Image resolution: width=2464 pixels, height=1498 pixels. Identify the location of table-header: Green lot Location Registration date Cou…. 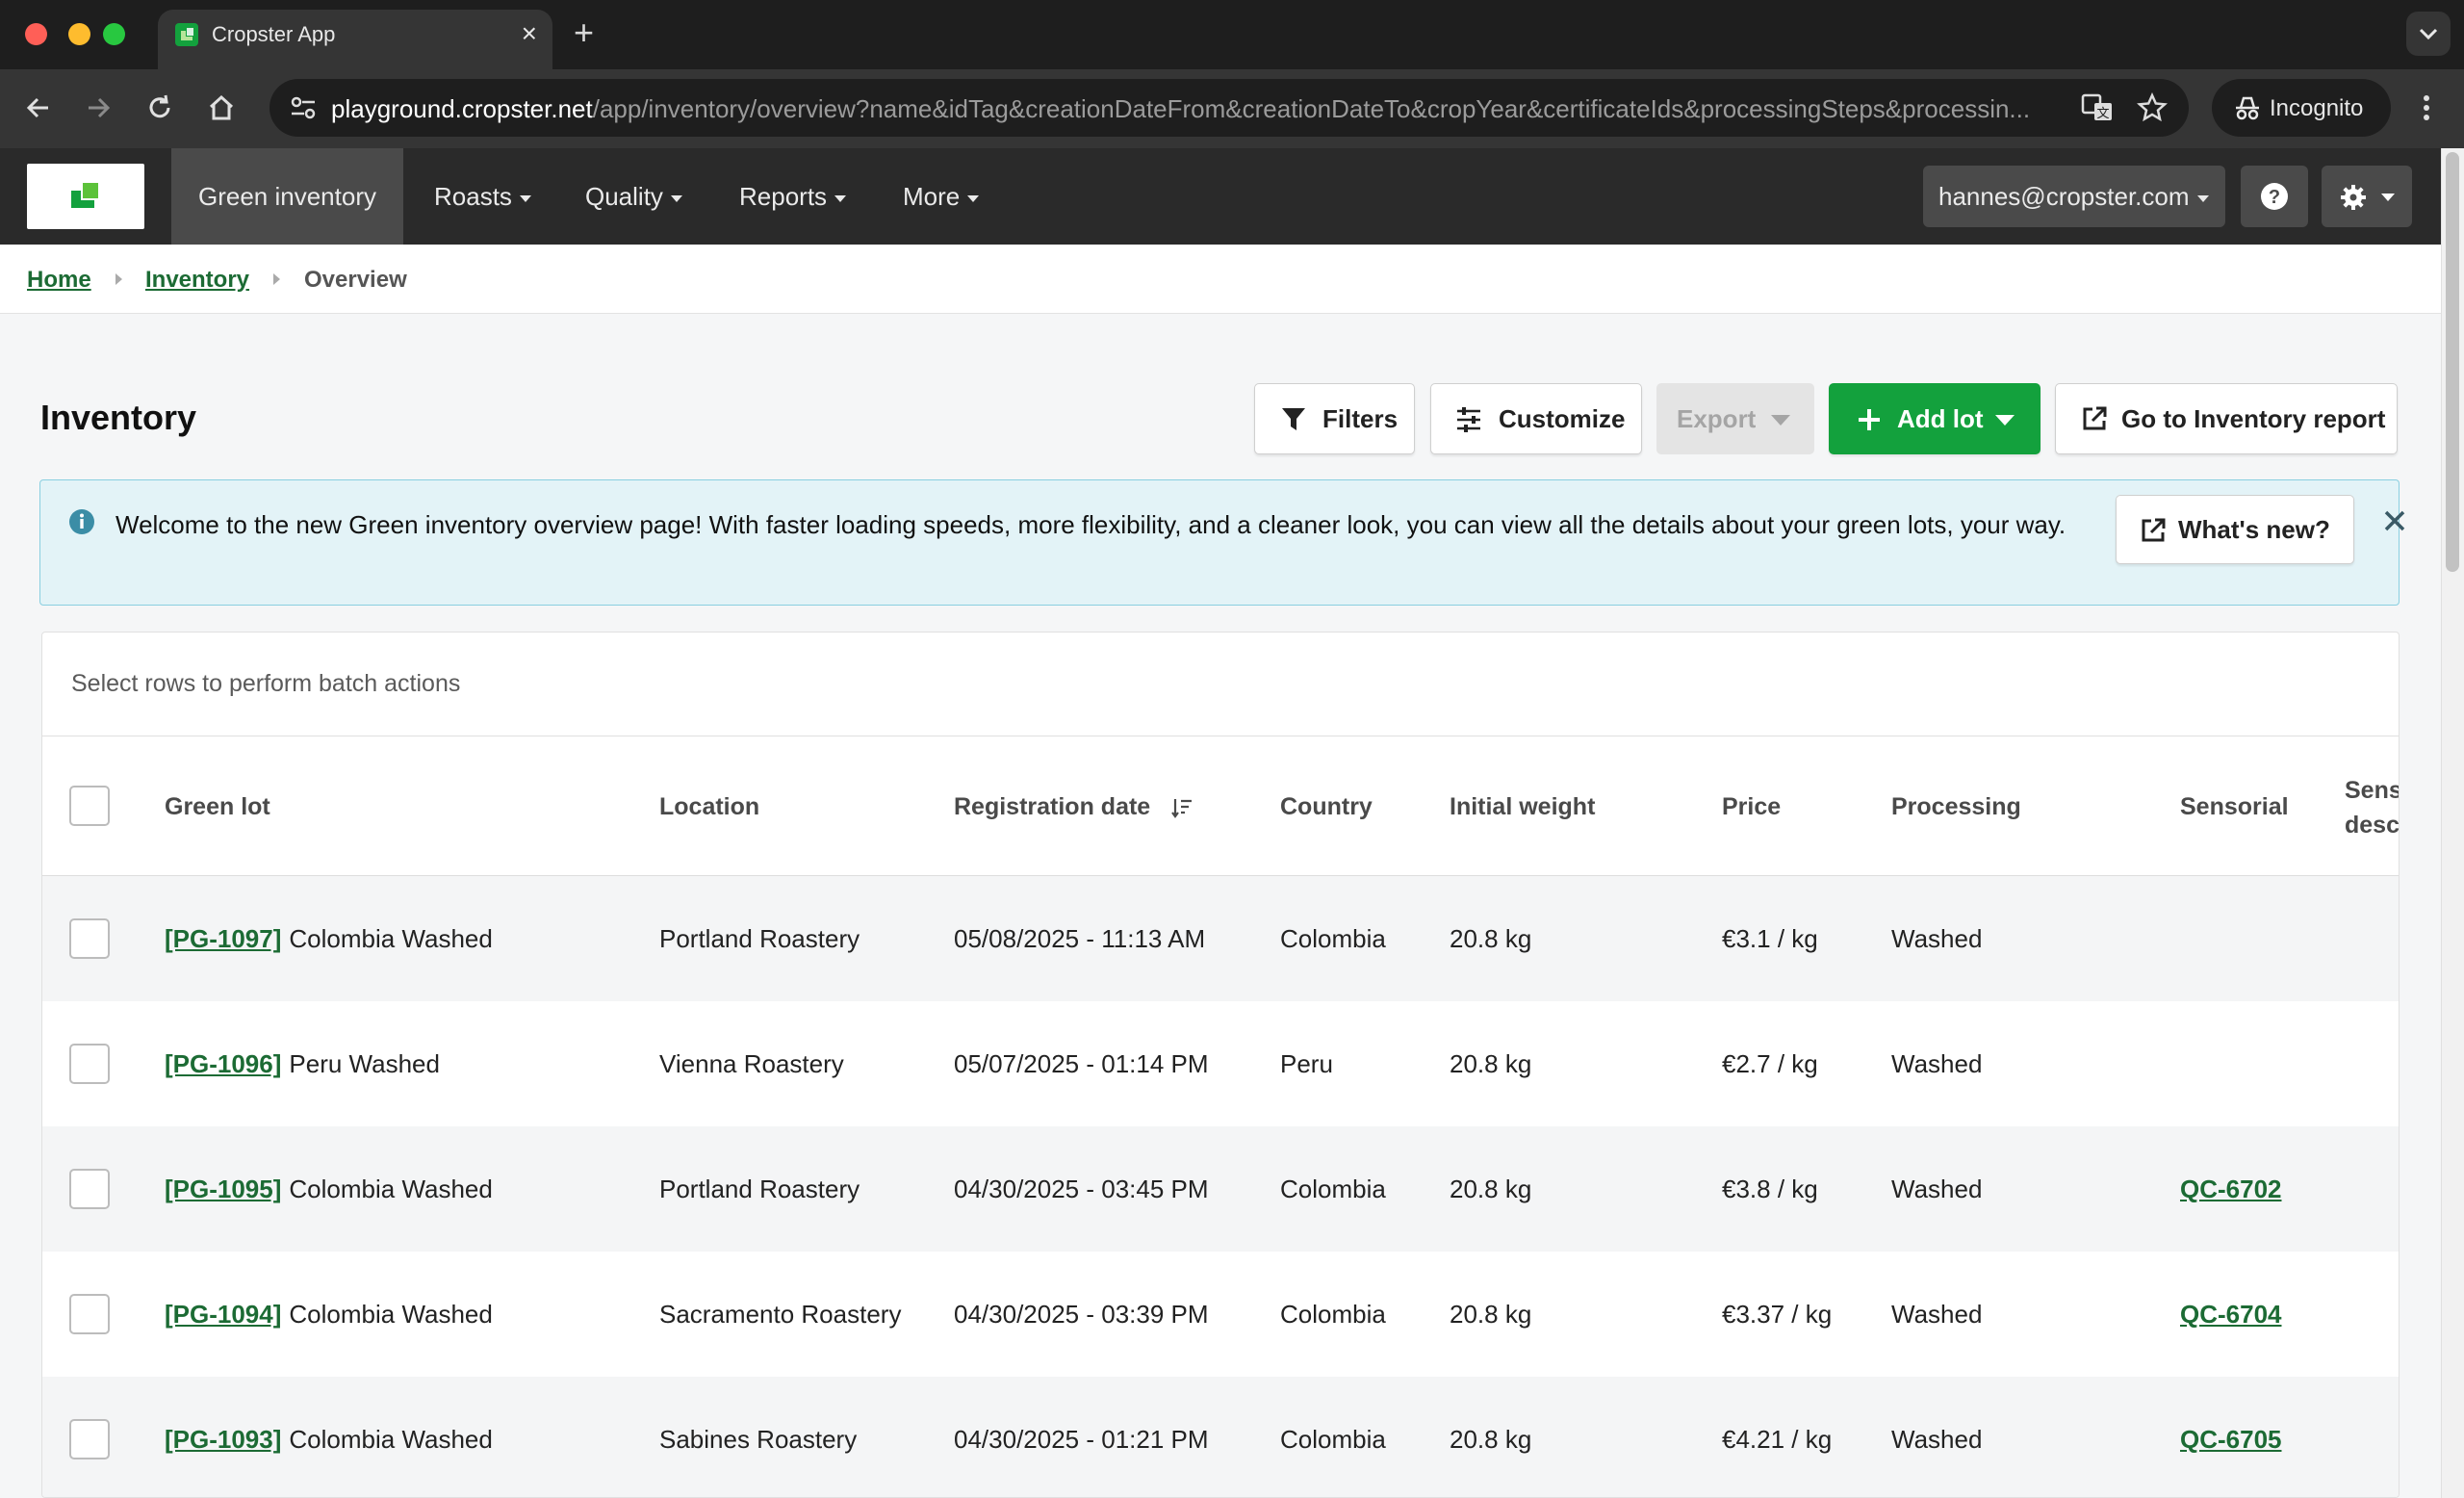
(1220, 806).